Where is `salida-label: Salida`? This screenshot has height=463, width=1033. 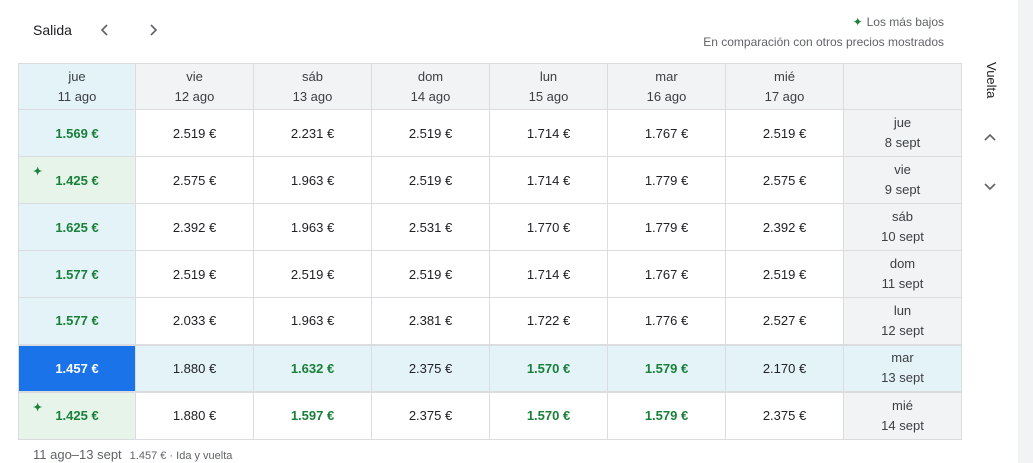 salida-label: Salida is located at coordinates (52, 30).